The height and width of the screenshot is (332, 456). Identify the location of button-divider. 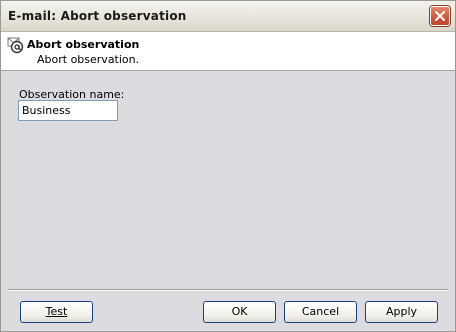
(228, 290).